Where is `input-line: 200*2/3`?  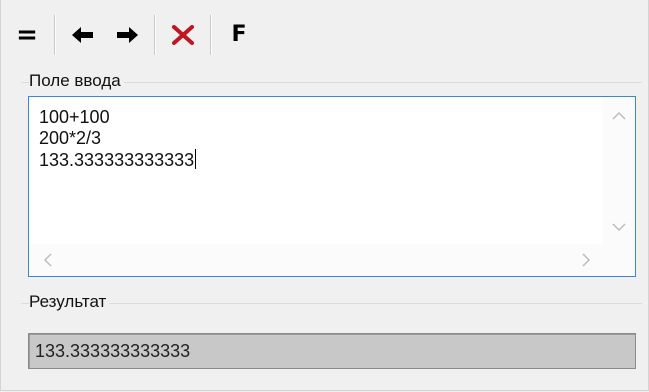
input-line: 200*2/3 is located at coordinates (70, 138).